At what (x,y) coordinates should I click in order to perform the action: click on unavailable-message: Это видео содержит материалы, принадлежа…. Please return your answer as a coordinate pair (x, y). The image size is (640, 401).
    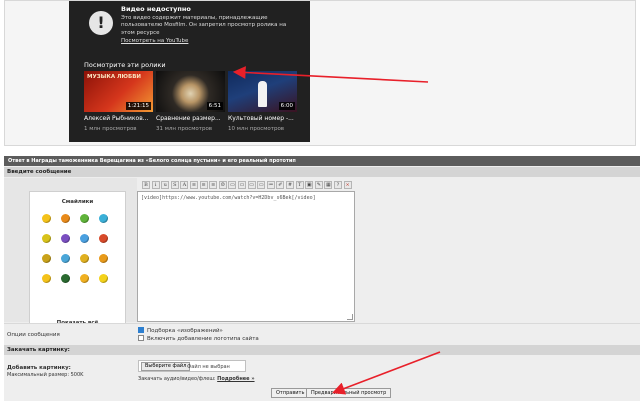
    Looking at the image, I should click on (204, 25).